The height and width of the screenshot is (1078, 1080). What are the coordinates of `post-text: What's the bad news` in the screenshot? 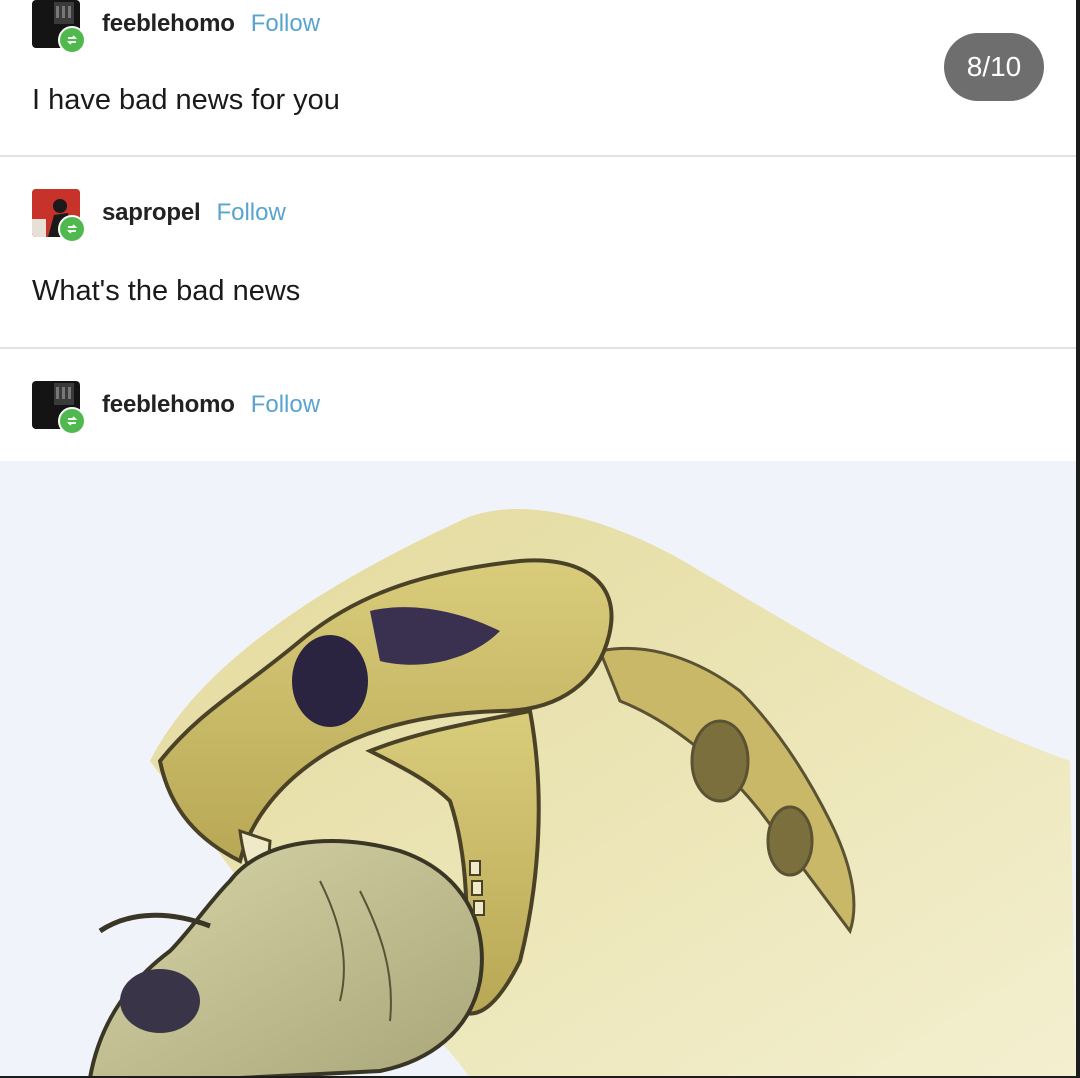 It's located at (166, 291).